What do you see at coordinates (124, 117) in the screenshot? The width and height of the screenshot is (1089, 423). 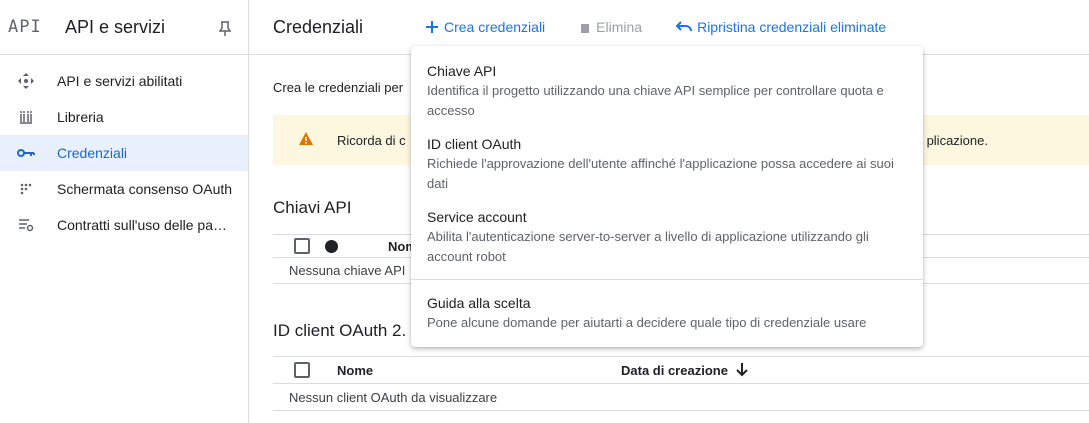 I see `sidebar-item-library: Libreria` at bounding box center [124, 117].